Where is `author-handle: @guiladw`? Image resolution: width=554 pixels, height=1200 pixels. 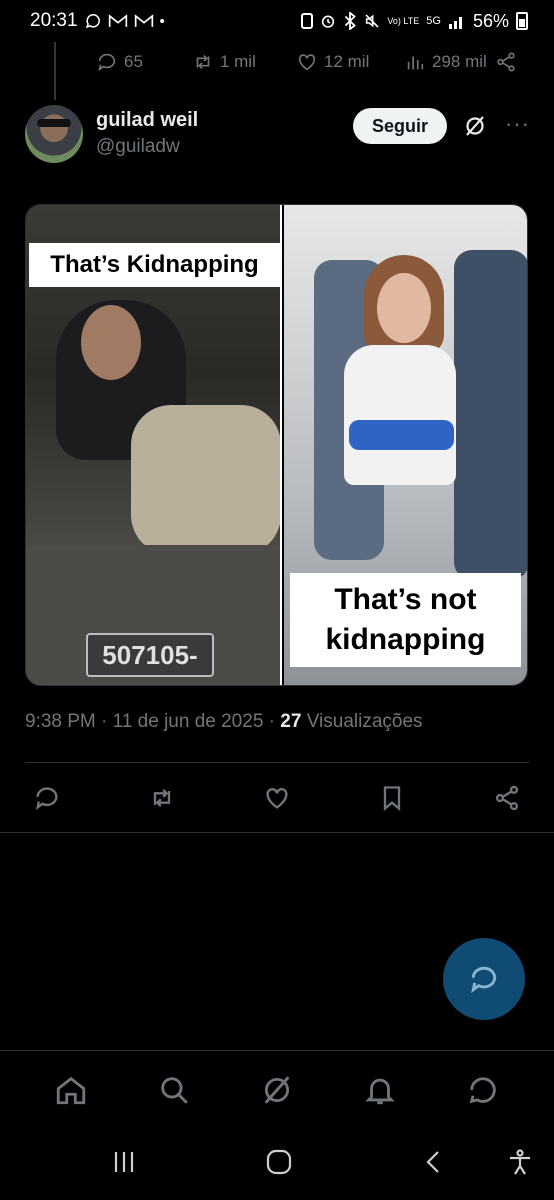 author-handle: @guiladw is located at coordinates (147, 147).